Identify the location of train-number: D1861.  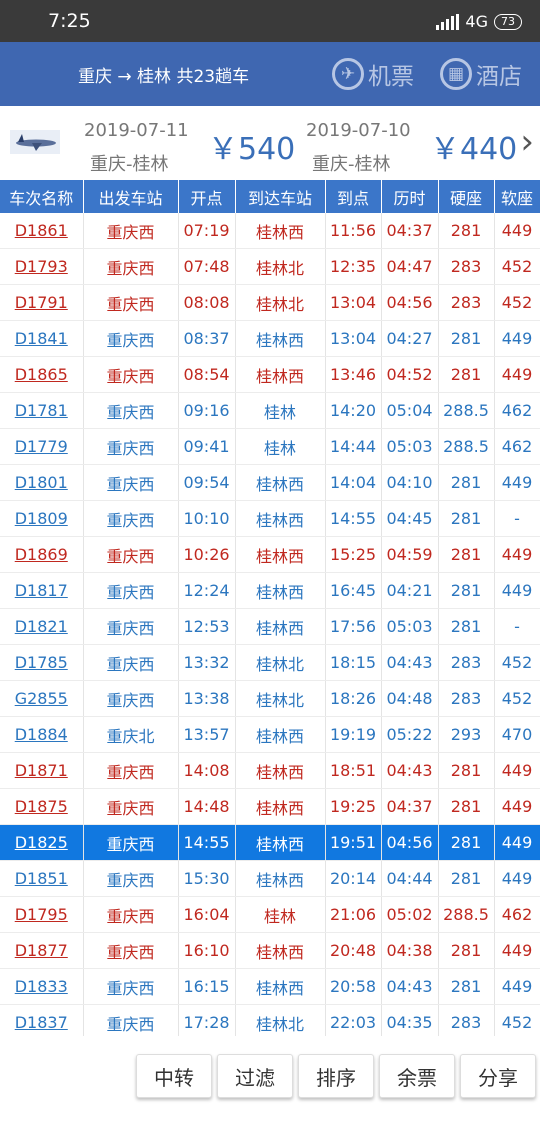
(42, 231).